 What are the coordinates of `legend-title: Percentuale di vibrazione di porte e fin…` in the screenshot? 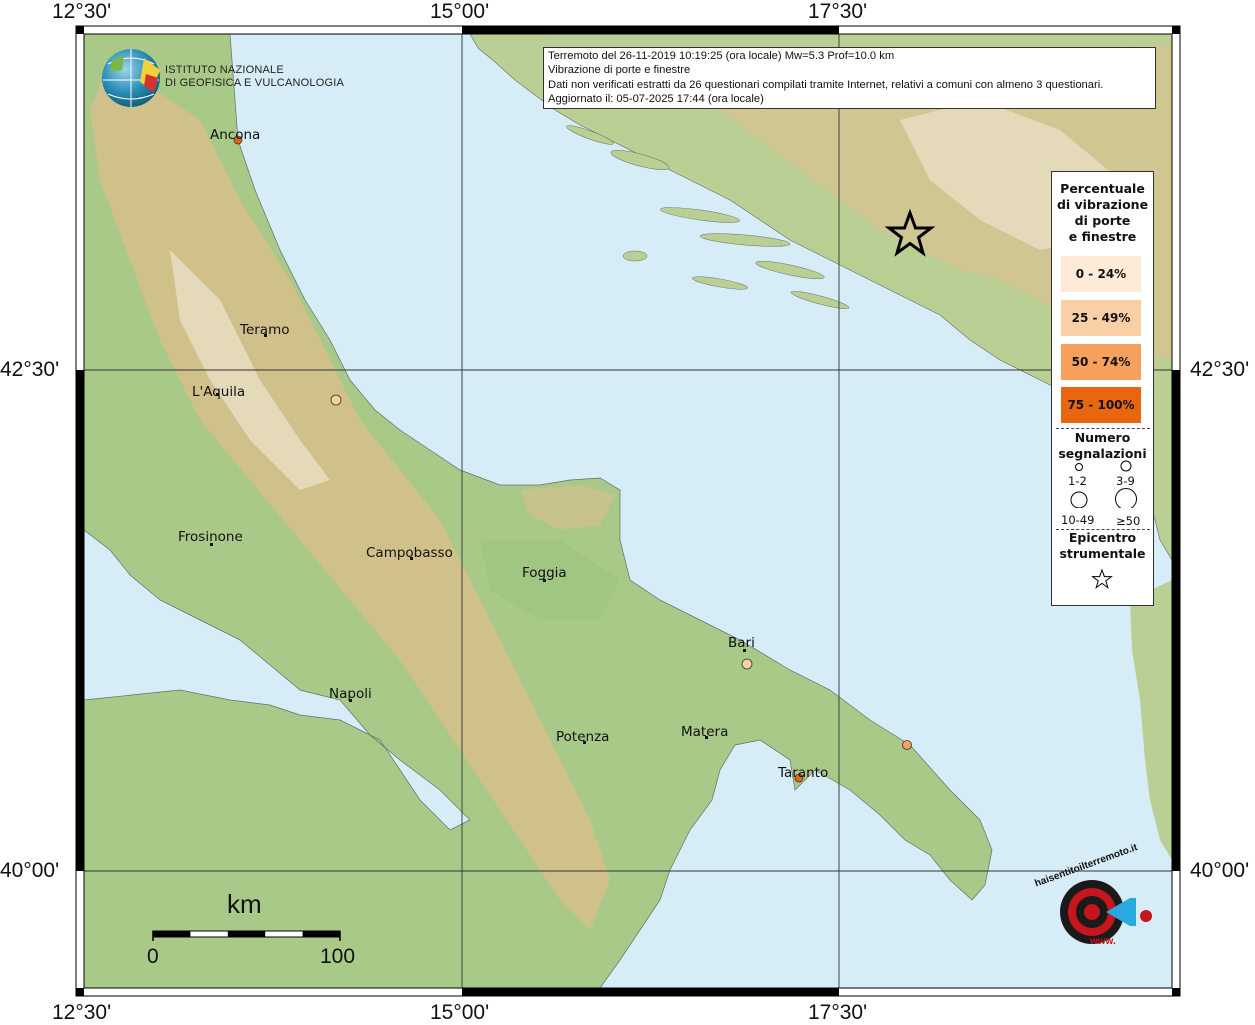 It's located at (1102, 213).